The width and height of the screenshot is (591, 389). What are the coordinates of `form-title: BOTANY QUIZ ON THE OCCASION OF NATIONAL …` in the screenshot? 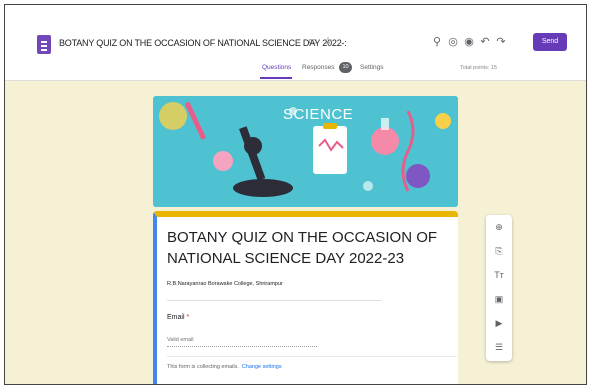 It's located at (312, 248).